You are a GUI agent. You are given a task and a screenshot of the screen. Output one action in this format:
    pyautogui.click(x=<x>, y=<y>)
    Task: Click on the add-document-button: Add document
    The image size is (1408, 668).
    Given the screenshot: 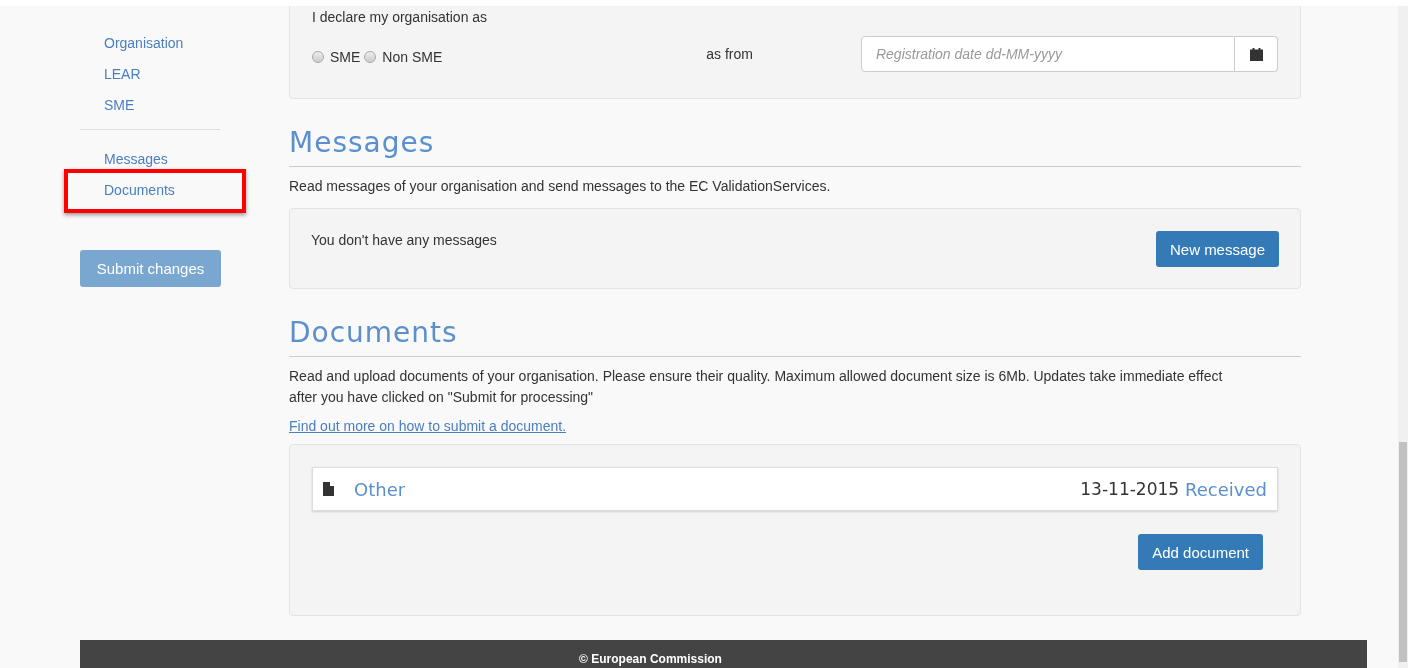 What is the action you would take?
    pyautogui.click(x=1200, y=552)
    